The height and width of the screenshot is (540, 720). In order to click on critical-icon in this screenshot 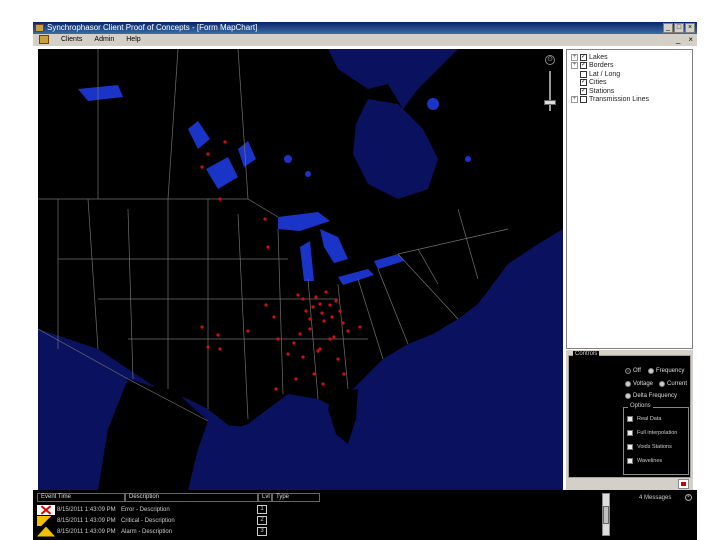, I will do `click(46, 520)`.